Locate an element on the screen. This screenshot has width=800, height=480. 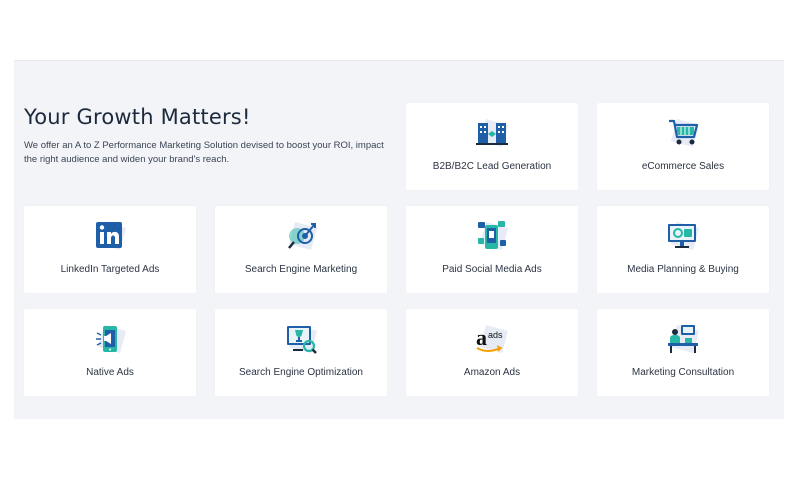
section-title: Your Growth Matters! is located at coordinates (137, 117).